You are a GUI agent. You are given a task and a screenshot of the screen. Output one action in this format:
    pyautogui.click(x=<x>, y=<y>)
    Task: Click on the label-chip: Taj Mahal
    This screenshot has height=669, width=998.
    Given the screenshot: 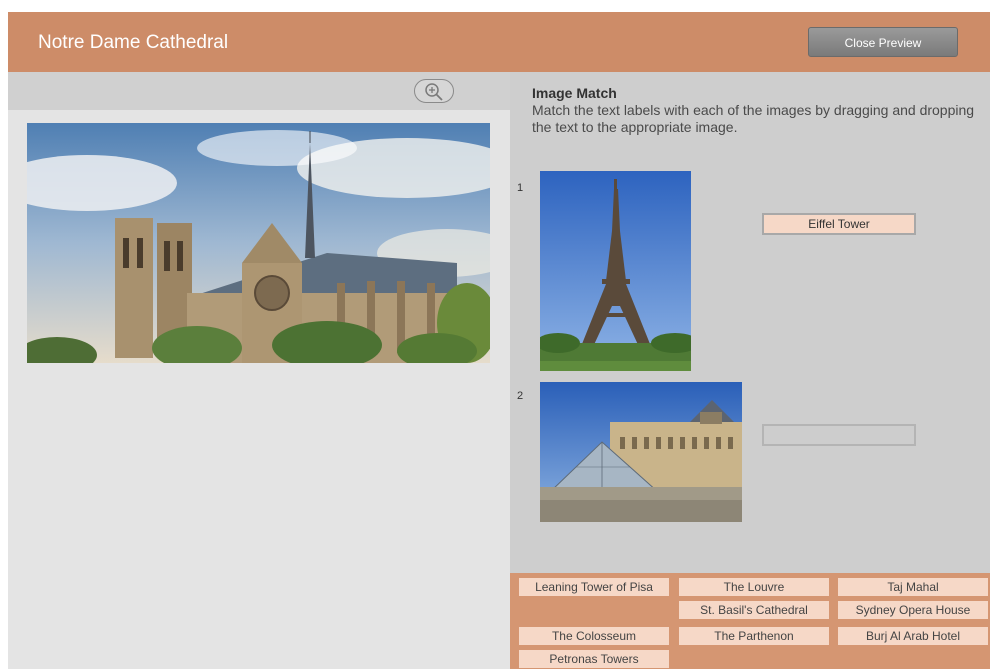 What is the action you would take?
    pyautogui.click(x=913, y=587)
    